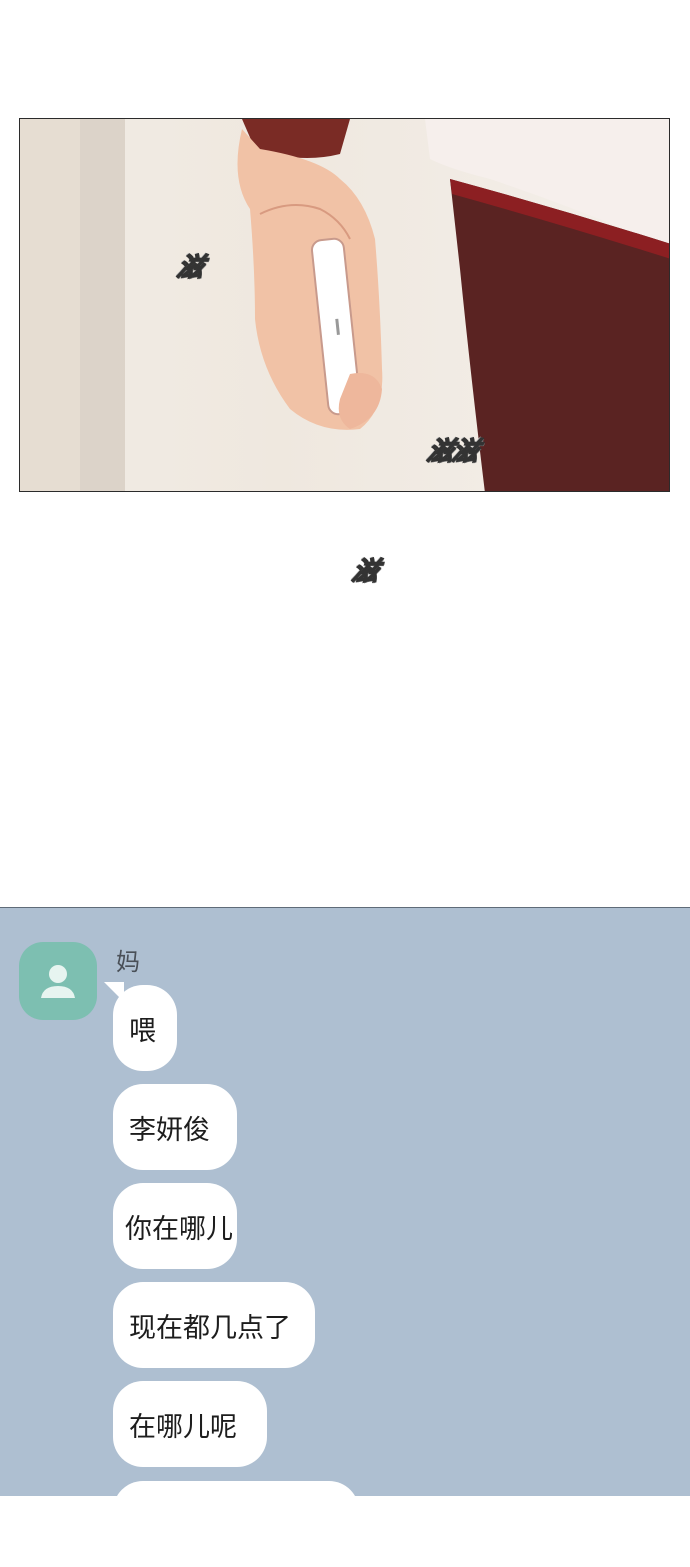 This screenshot has height=1567, width=690. What do you see at coordinates (179, 1229) in the screenshot?
I see `message-text: 你在哪儿` at bounding box center [179, 1229].